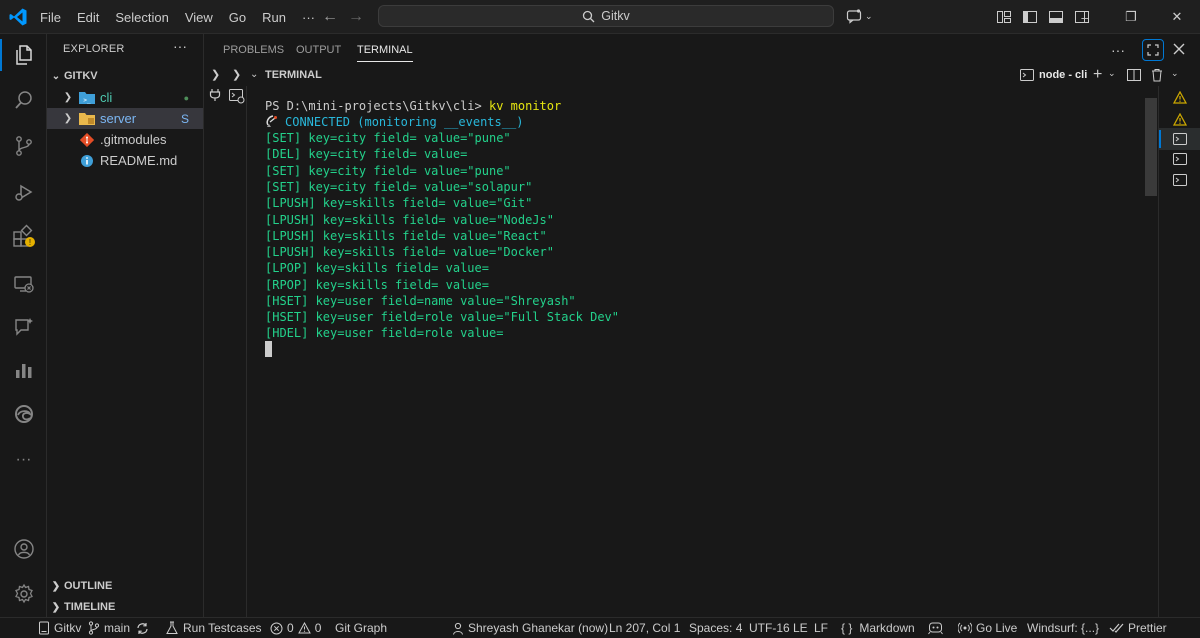 The image size is (1200, 638). I want to click on tree-item-label: cli, so click(106, 97).